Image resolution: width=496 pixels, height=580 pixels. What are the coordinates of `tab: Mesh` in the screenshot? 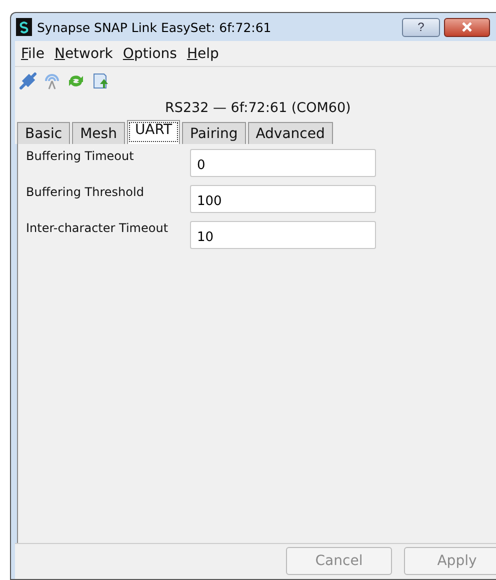 It's located at (98, 133).